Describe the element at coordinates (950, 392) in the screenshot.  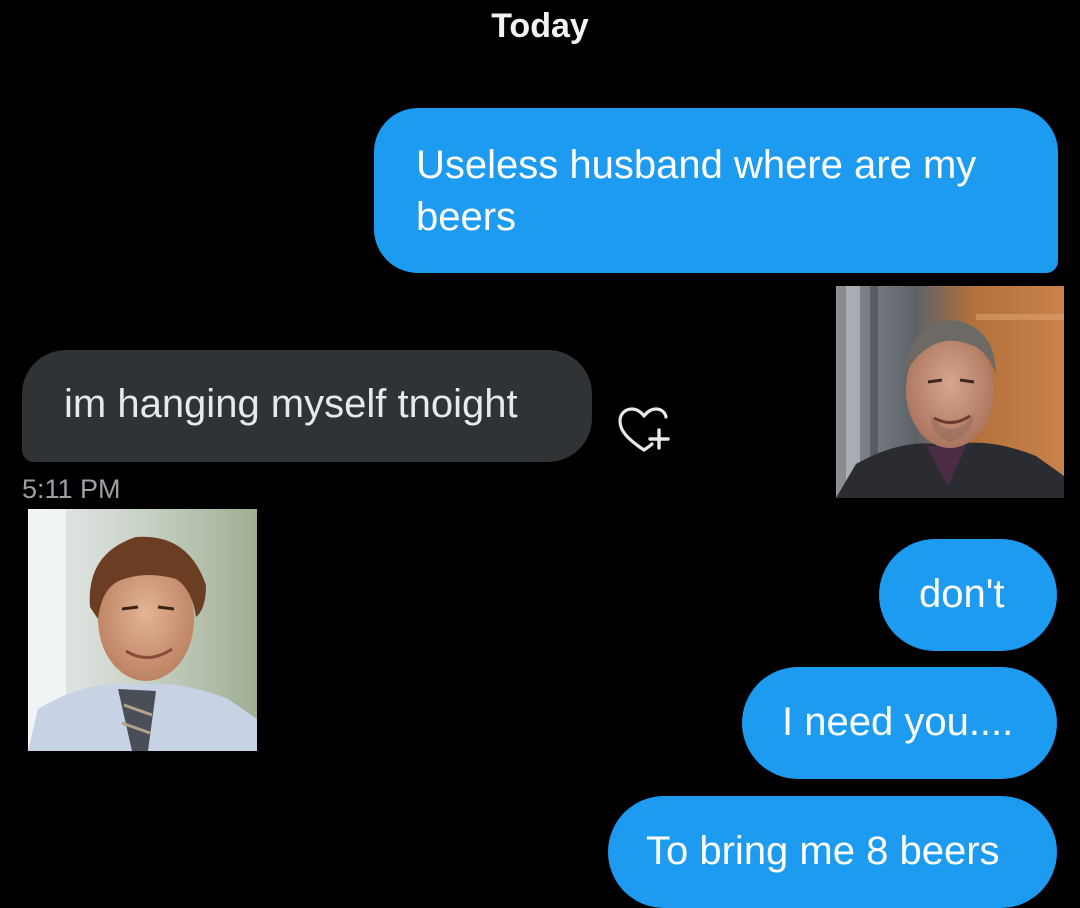
I see `reaction-photo-man-smirking` at that location.